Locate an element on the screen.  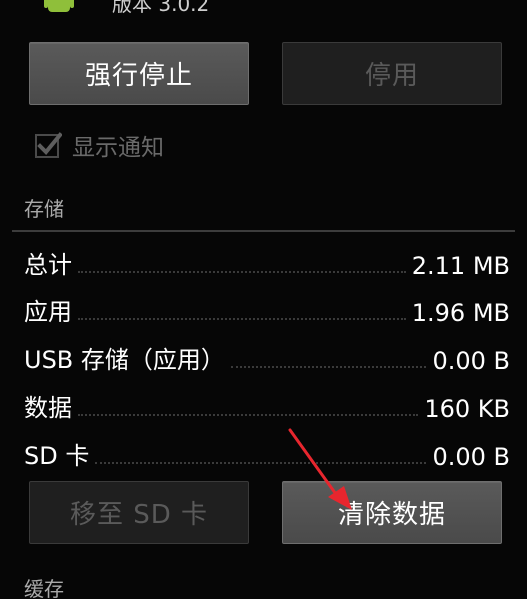
move-to-sd-card-button: 移至 SD 卡 is located at coordinates (139, 512).